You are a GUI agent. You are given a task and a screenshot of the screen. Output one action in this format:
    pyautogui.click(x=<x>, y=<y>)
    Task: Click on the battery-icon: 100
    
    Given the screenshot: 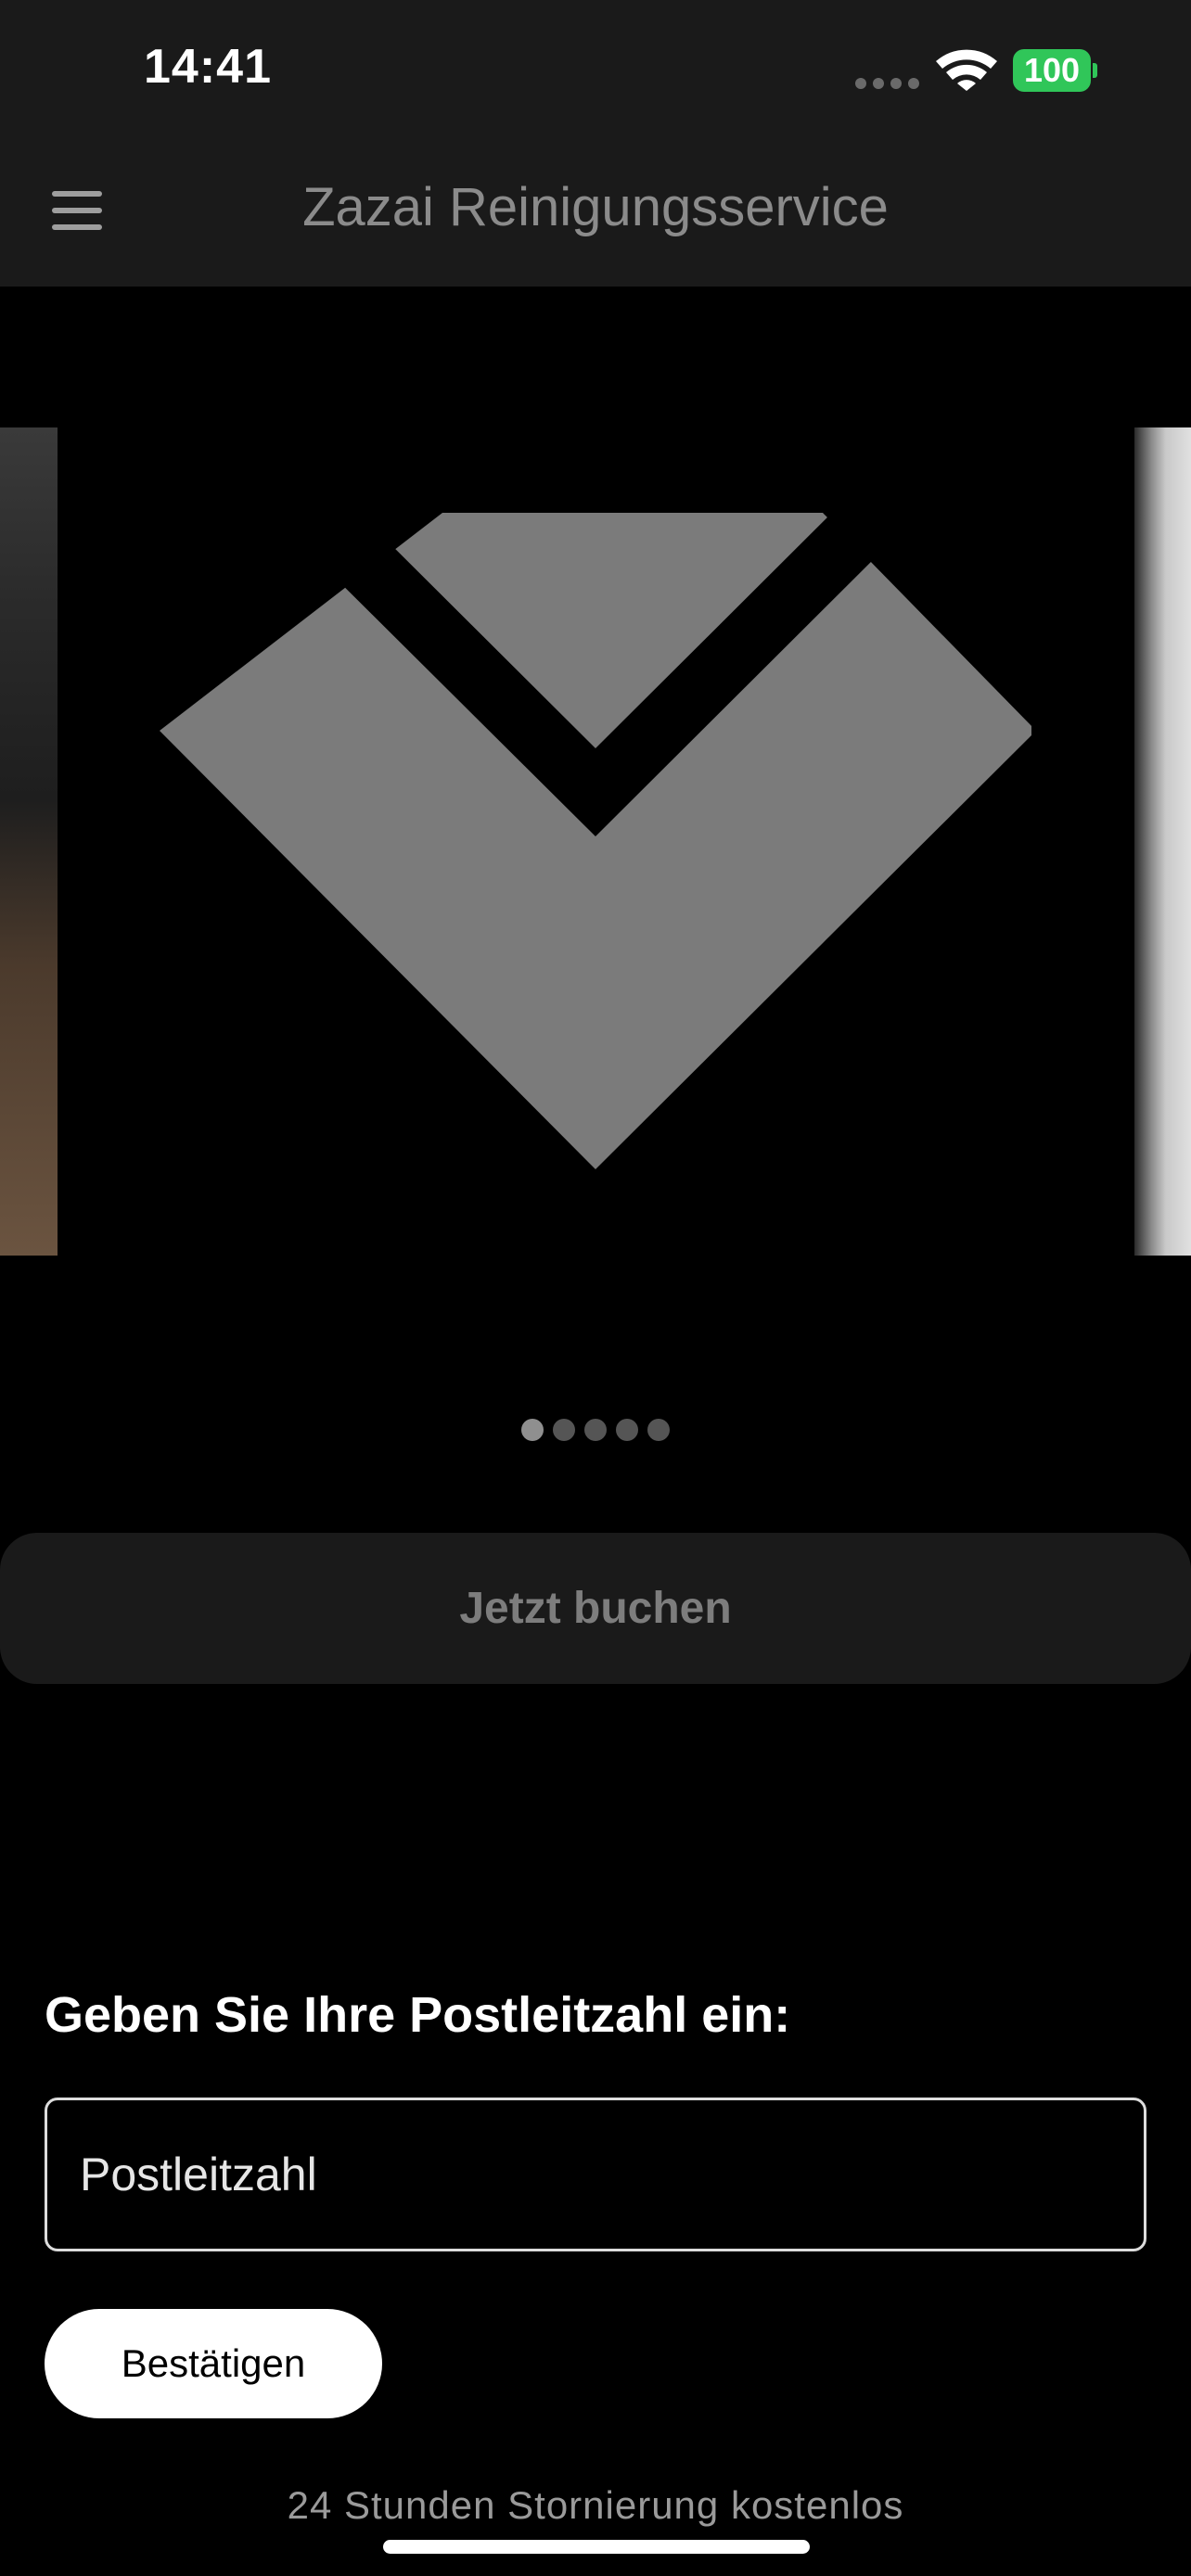 What is the action you would take?
    pyautogui.click(x=1055, y=71)
    